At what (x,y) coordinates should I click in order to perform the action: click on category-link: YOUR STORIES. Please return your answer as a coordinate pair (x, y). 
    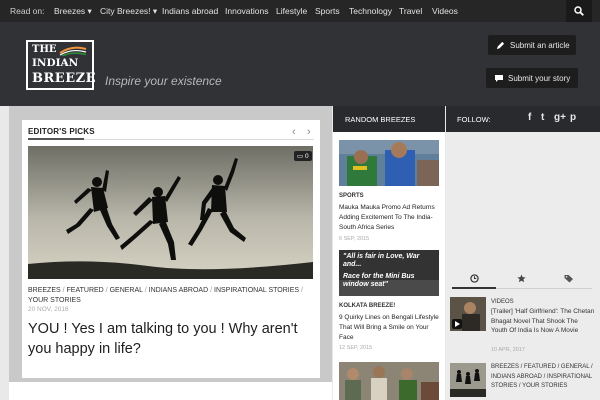
    Looking at the image, I should click on (54, 300).